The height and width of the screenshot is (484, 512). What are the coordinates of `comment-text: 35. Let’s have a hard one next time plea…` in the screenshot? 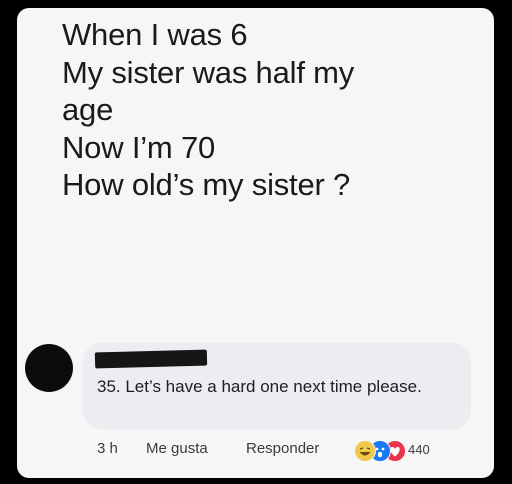 It's located at (259, 386).